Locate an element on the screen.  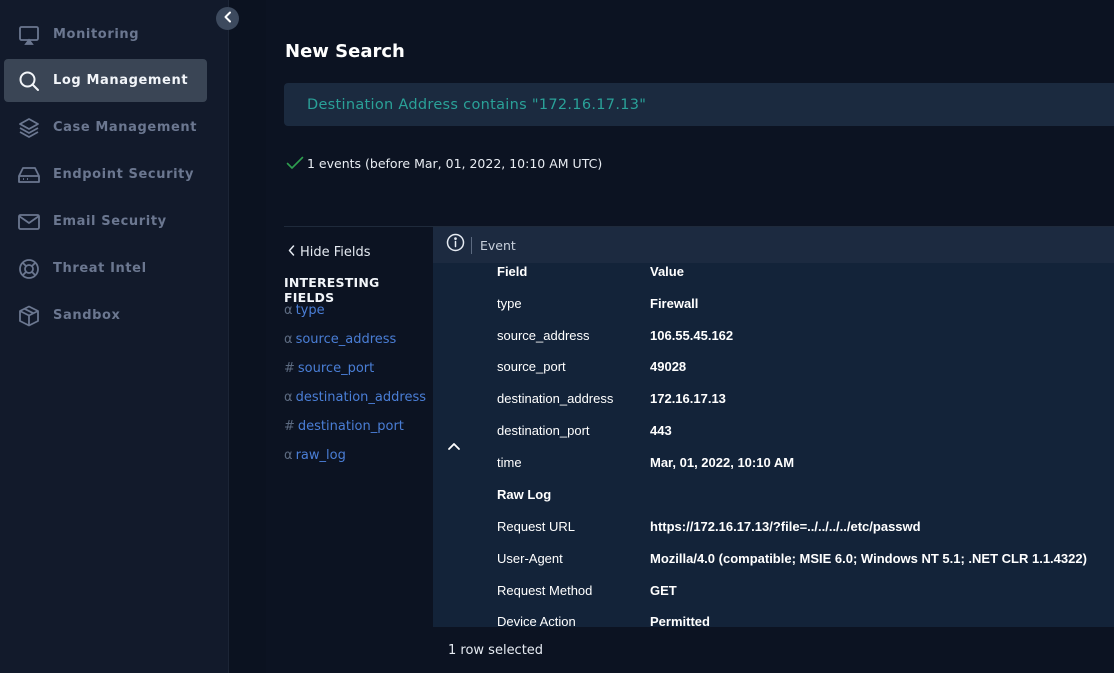
field-item-source-port: # source_port is located at coordinates (329, 368).